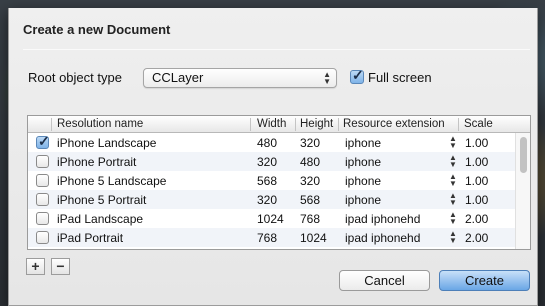  I want to click on dialog-title: Create a new Document, so click(97, 29).